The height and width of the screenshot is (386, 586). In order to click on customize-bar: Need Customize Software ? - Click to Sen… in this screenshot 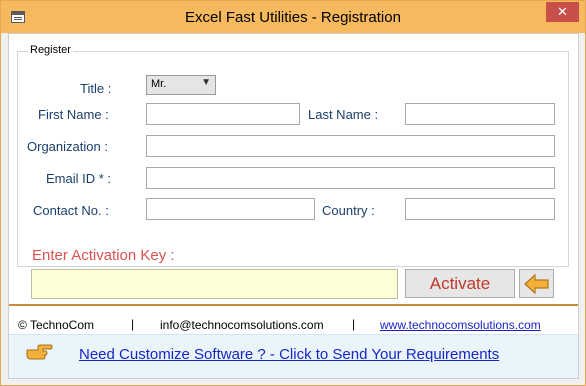, I will do `click(293, 356)`.